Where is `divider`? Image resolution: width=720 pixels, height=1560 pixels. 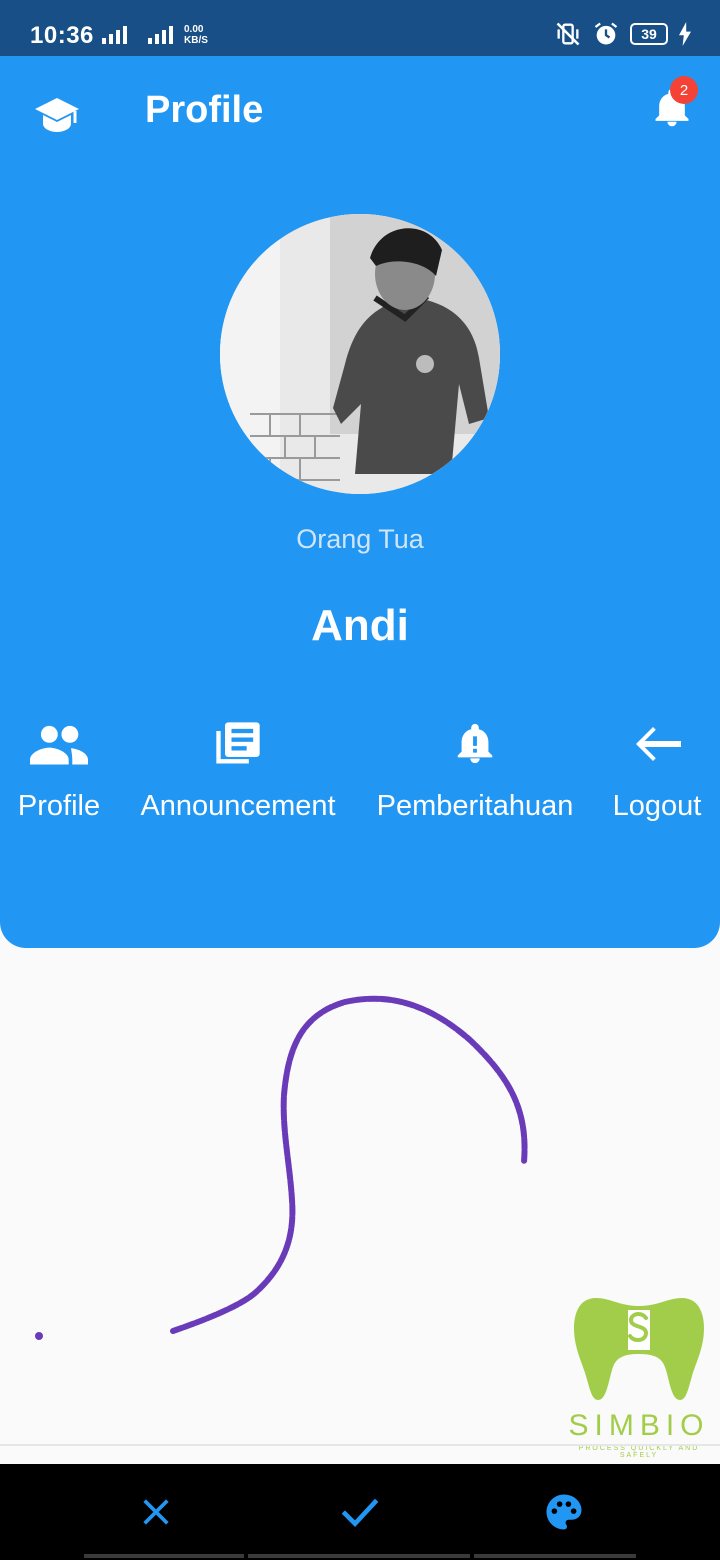
divider is located at coordinates (360, 1445).